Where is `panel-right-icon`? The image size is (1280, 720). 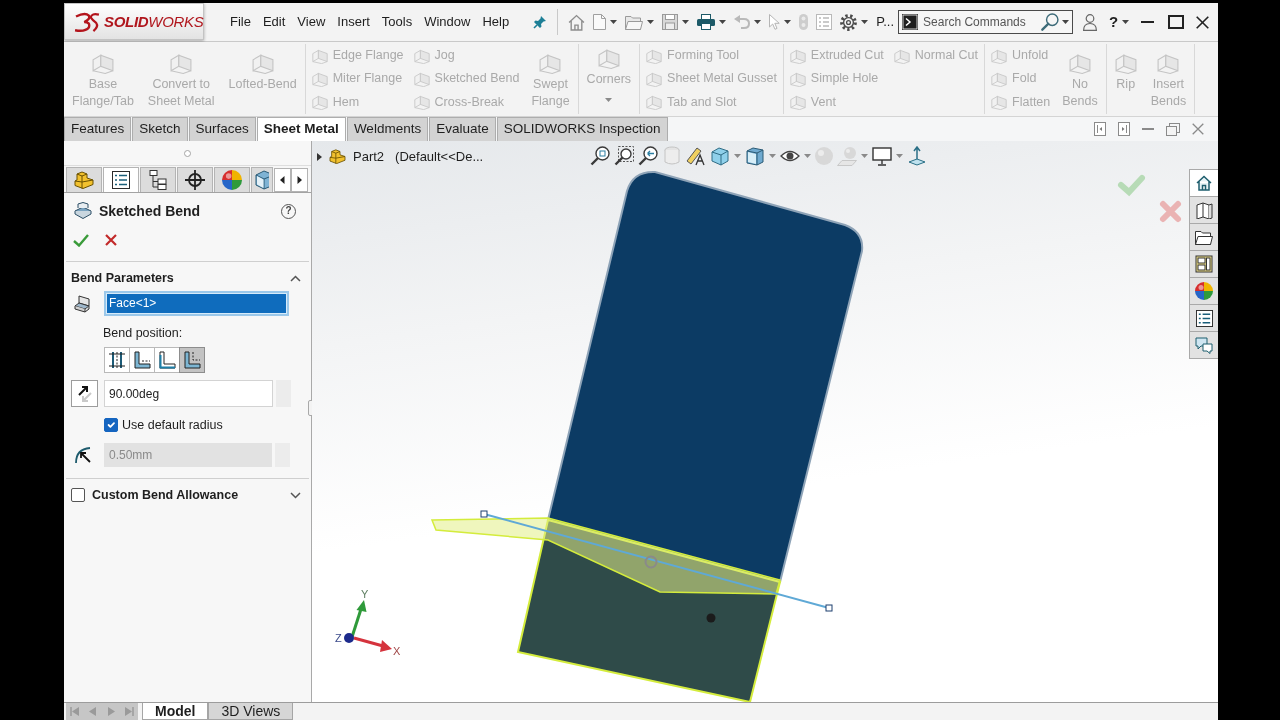 panel-right-icon is located at coordinates (1124, 129).